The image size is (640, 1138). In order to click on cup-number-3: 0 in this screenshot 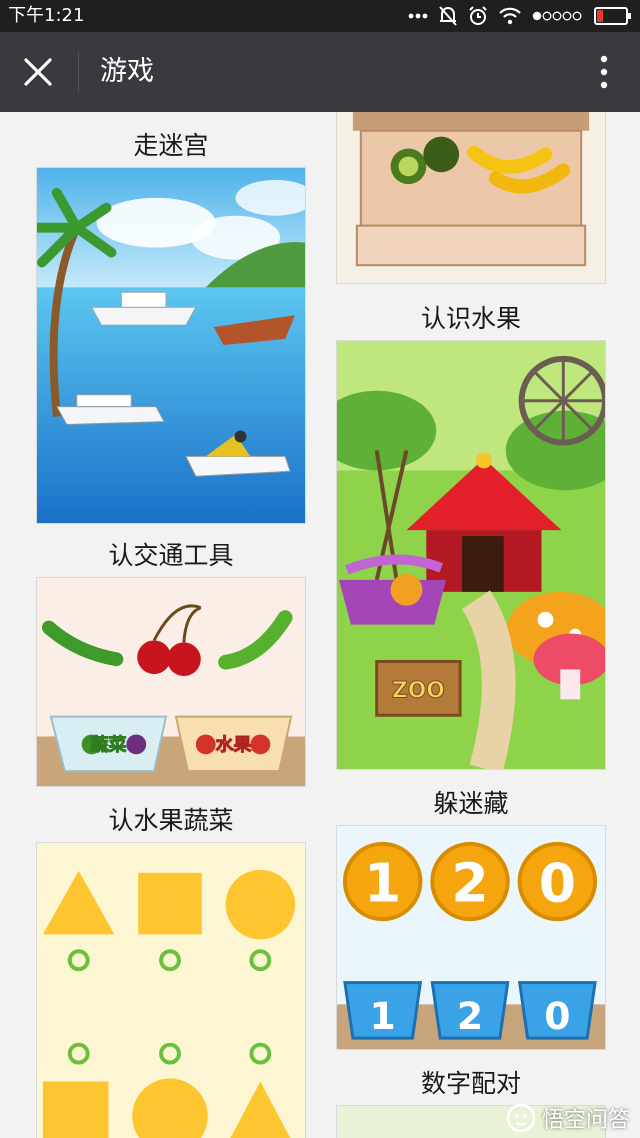, I will do `click(557, 1016)`.